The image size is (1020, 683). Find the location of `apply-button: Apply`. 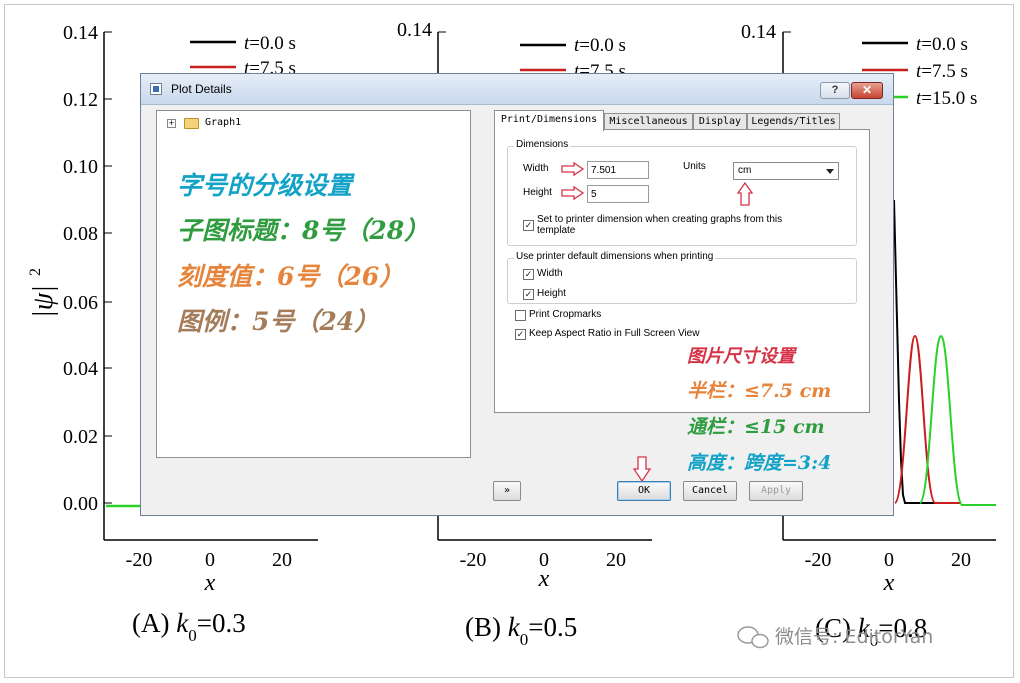

apply-button: Apply is located at coordinates (776, 491).